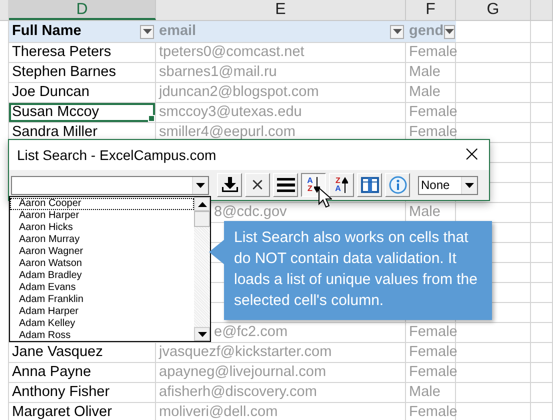 This screenshot has width=553, height=420. I want to click on email-cell: sbarnes1@mail.ru, so click(281, 73).